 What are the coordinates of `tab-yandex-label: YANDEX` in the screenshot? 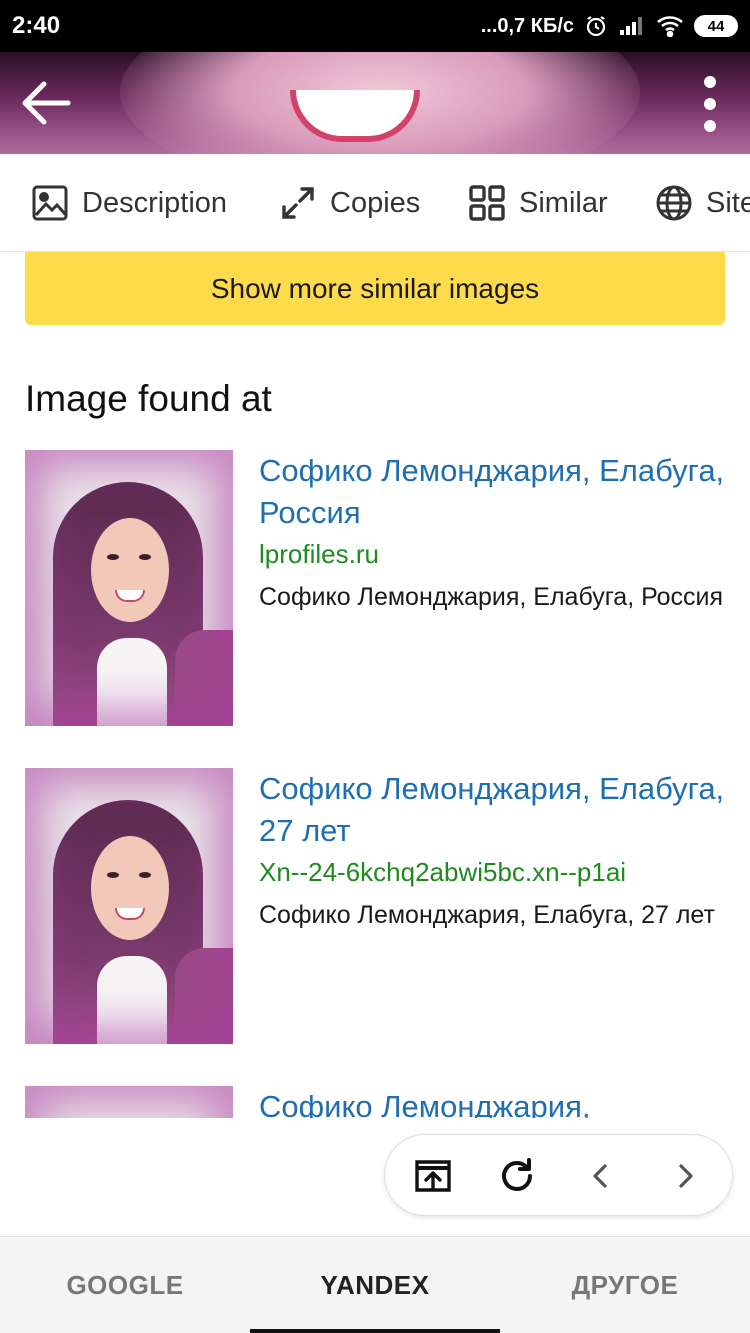 It's located at (375, 1285).